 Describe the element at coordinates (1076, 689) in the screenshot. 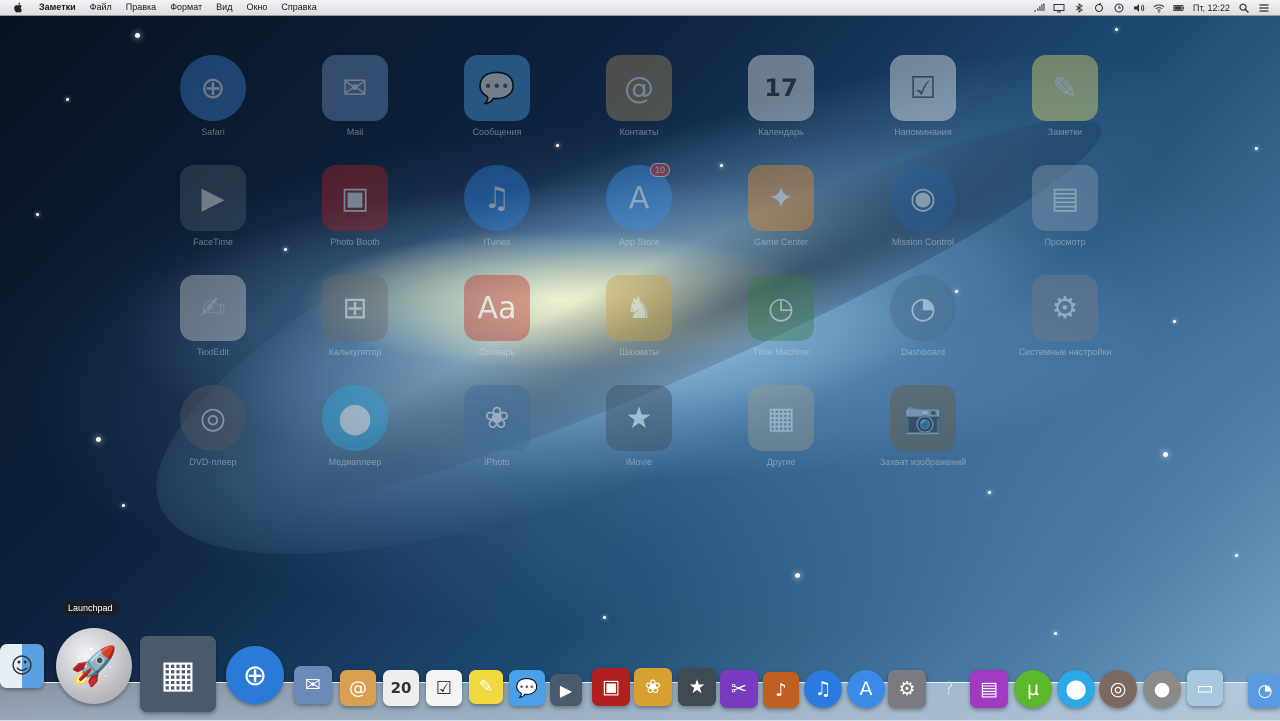

I see `dock-item-media-player: ⬤` at that location.